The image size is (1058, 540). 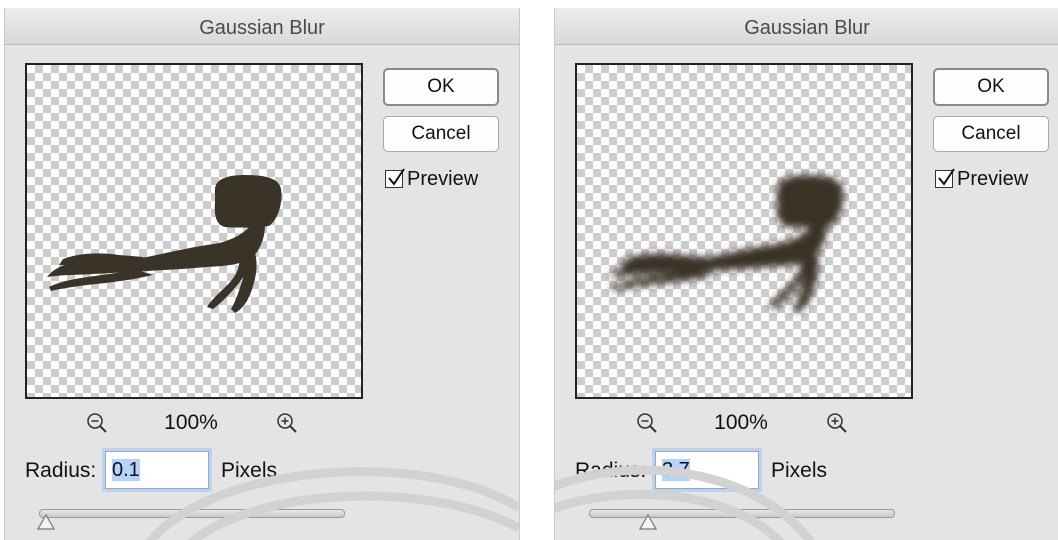 I want to click on radius-value: 3.7, so click(x=676, y=470).